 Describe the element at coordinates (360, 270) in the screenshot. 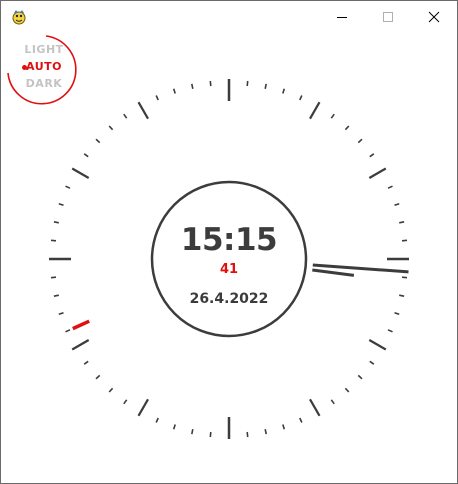

I see `clock-hands` at that location.